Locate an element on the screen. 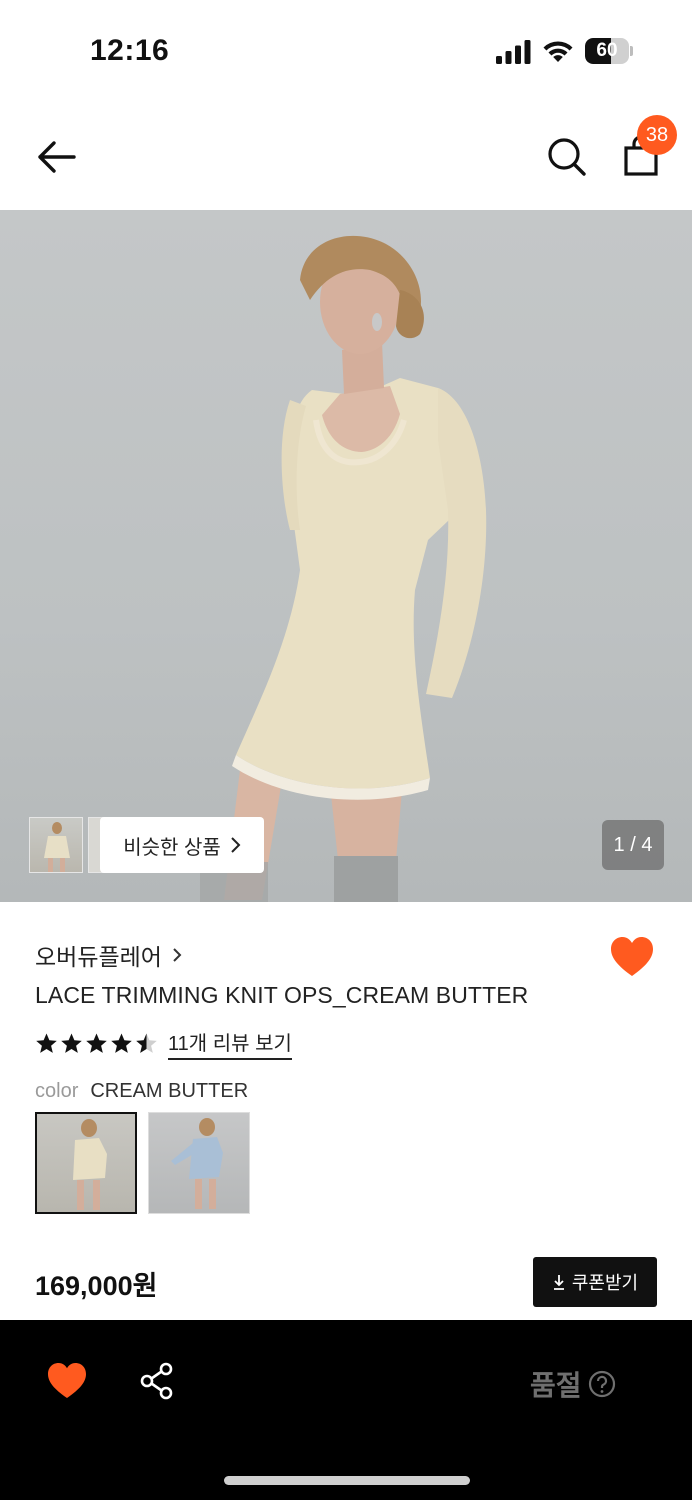 The width and height of the screenshot is (692, 1500). sold-out-status: 품절 is located at coordinates (573, 1384).